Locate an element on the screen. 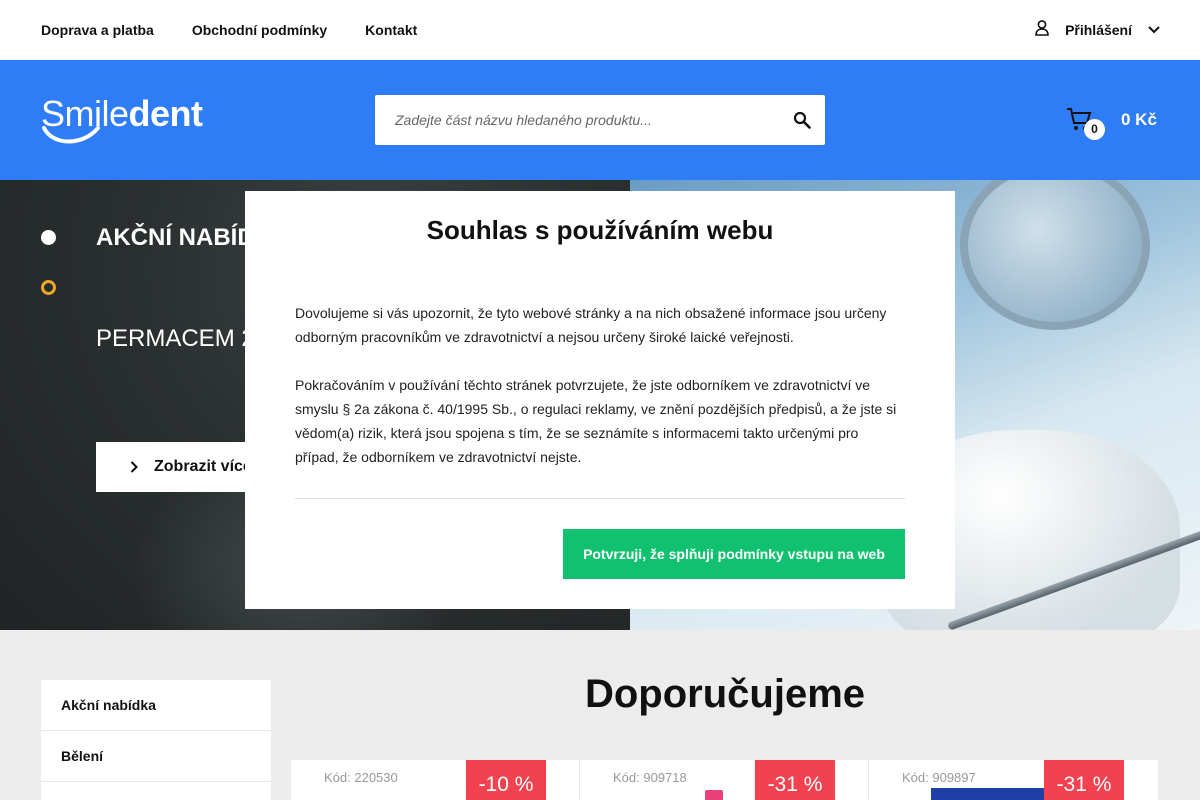 This screenshot has height=800, width=1200. slider-dot is located at coordinates (48, 287).